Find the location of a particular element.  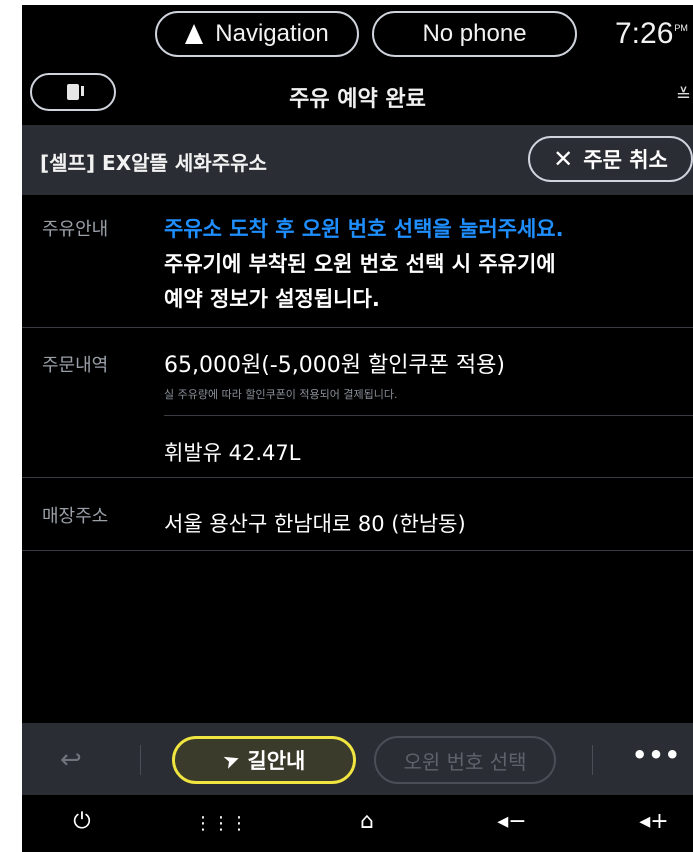

clock-time: 7:26 is located at coordinates (644, 33).